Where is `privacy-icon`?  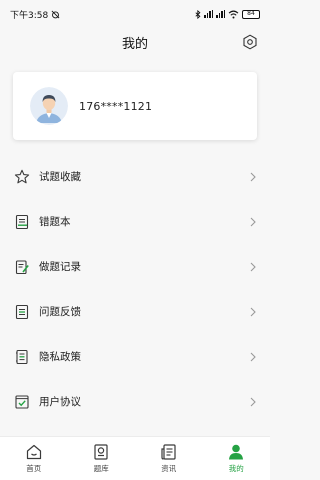
privacy-icon is located at coordinates (22, 356).